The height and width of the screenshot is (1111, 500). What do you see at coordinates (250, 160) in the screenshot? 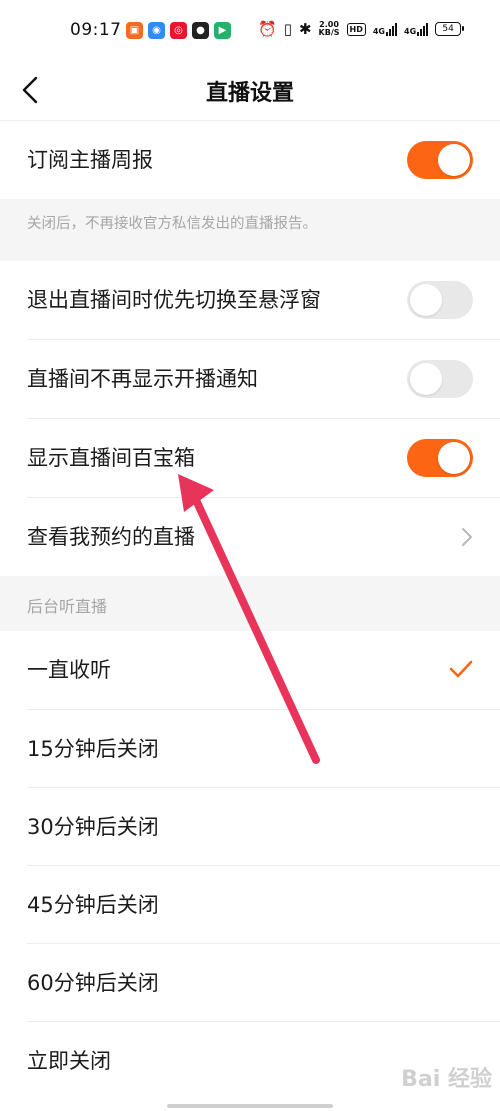
I see `setting-row-weekly-report: 订阅主播周报` at bounding box center [250, 160].